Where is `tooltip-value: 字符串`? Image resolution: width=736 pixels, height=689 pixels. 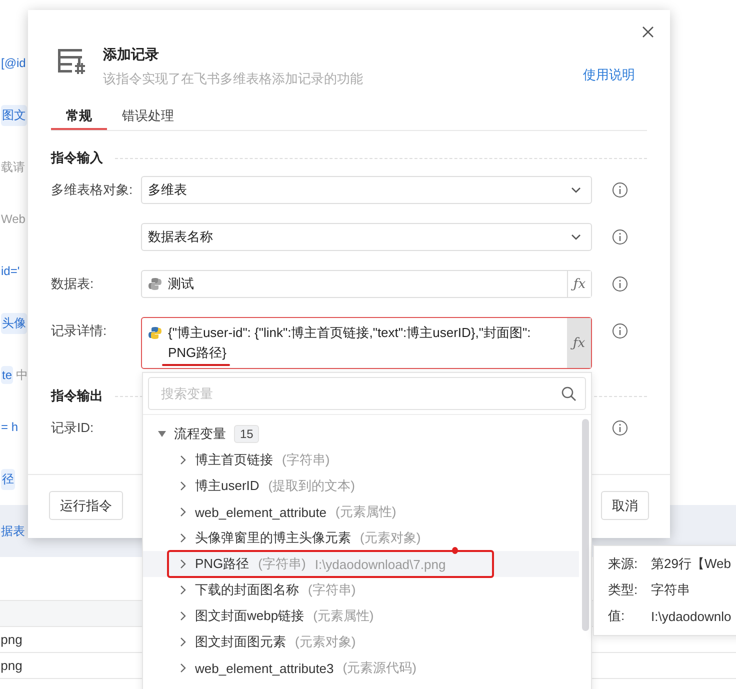
tooltip-value: 字符串 is located at coordinates (670, 590).